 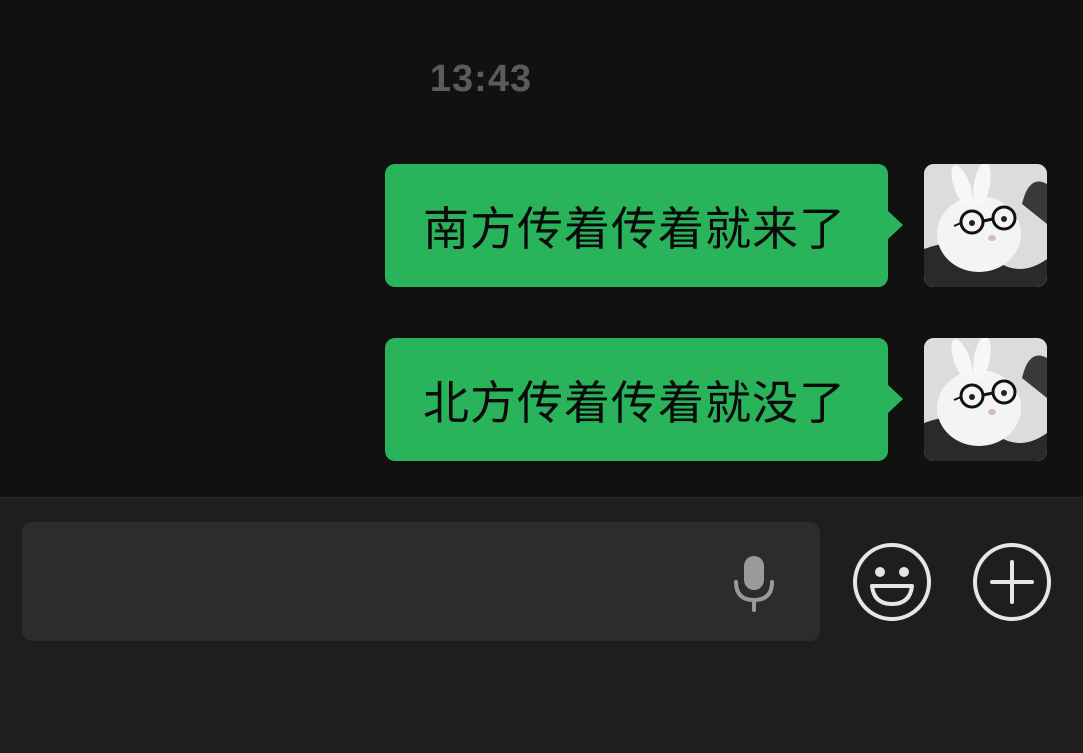 I want to click on emoji-button, so click(x=892, y=582).